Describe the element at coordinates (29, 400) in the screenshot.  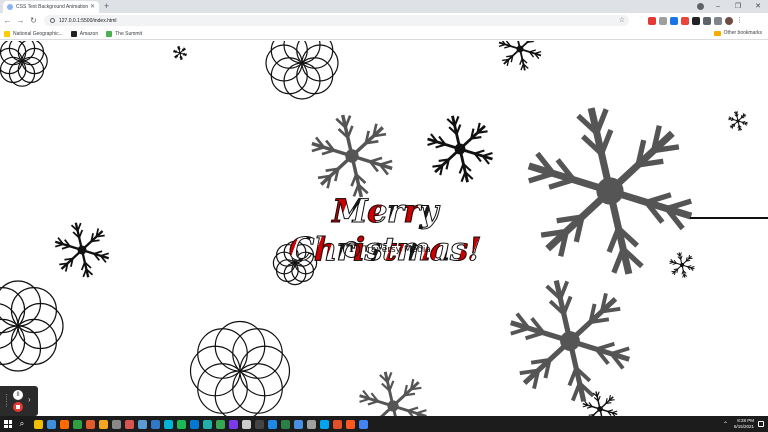
I see `chevron-right-icon: ›` at that location.